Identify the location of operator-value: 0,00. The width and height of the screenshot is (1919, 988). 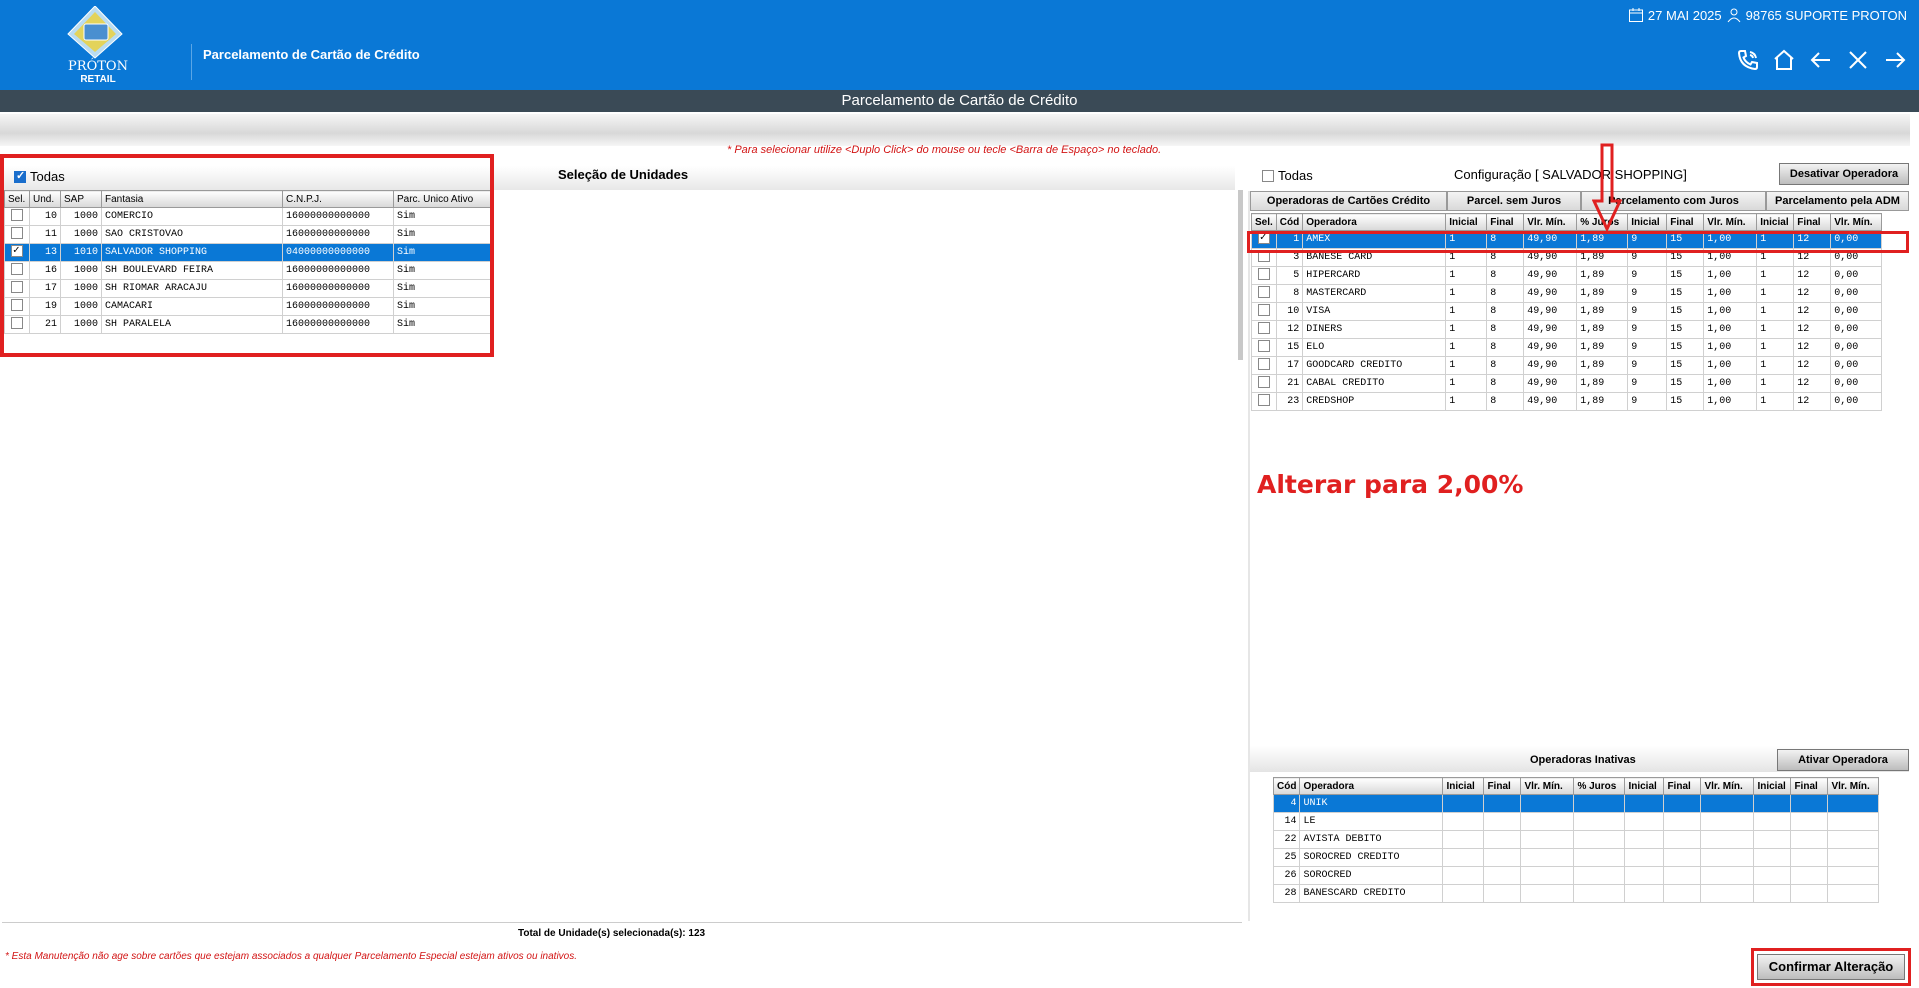
(1856, 311).